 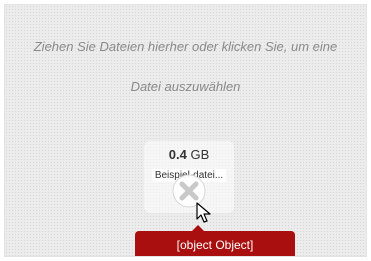 I want to click on mouse-pointer-icon, so click(x=203, y=212).